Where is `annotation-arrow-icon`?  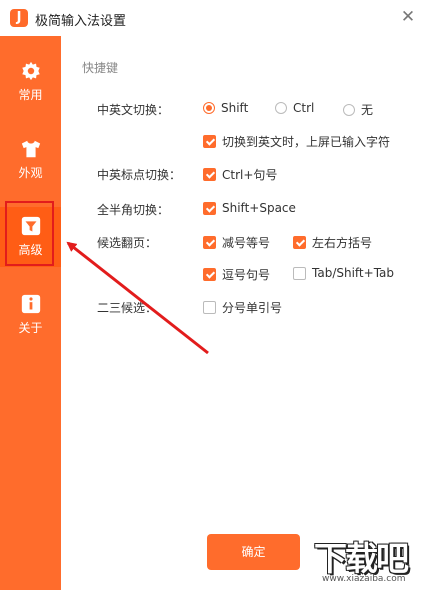
annotation-arrow-icon is located at coordinates (137, 298).